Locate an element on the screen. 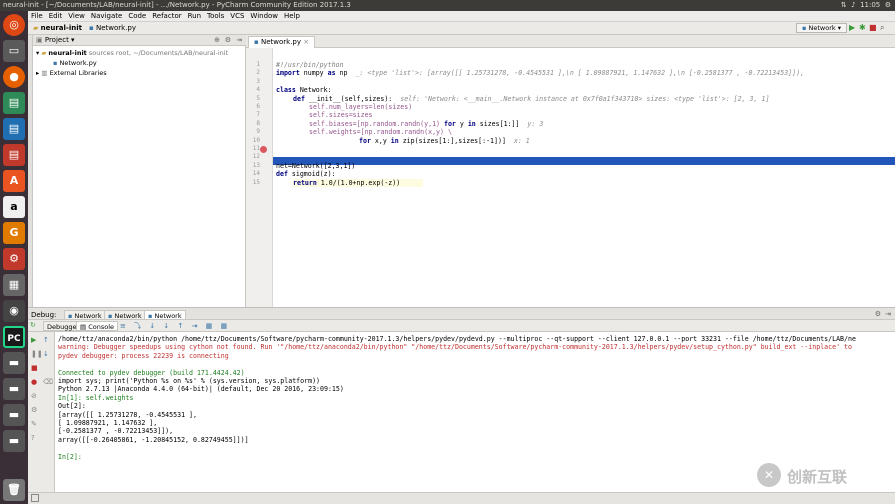 The image size is (895, 504). project-icon: ▣ is located at coordinates (39, 40).